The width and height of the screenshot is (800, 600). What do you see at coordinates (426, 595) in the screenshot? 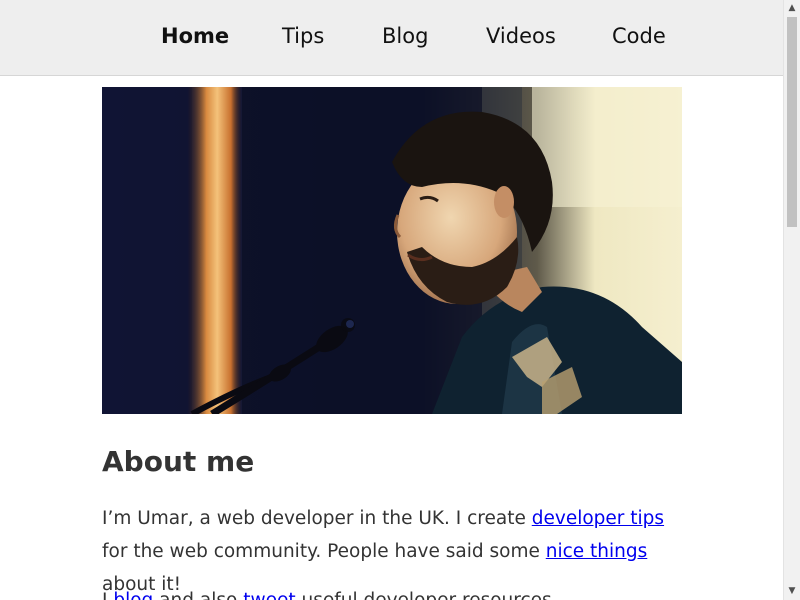
I see `p2-text-3: useful developer resources.` at bounding box center [426, 595].